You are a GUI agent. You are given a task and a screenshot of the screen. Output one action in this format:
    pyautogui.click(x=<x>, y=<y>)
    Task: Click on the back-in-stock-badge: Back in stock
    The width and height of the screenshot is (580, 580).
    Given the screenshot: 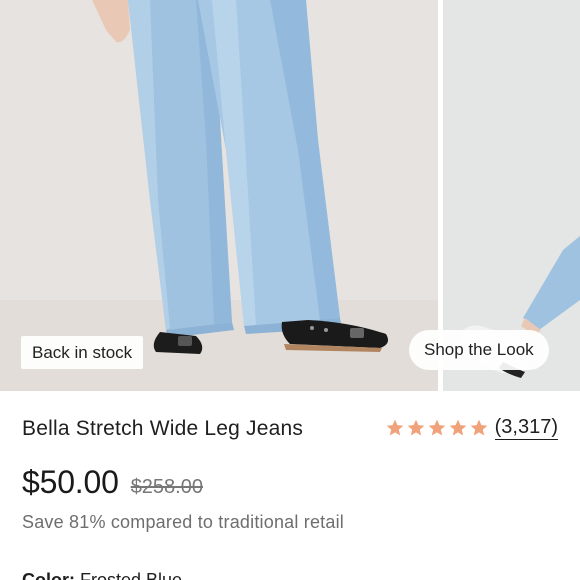 What is the action you would take?
    pyautogui.click(x=82, y=352)
    